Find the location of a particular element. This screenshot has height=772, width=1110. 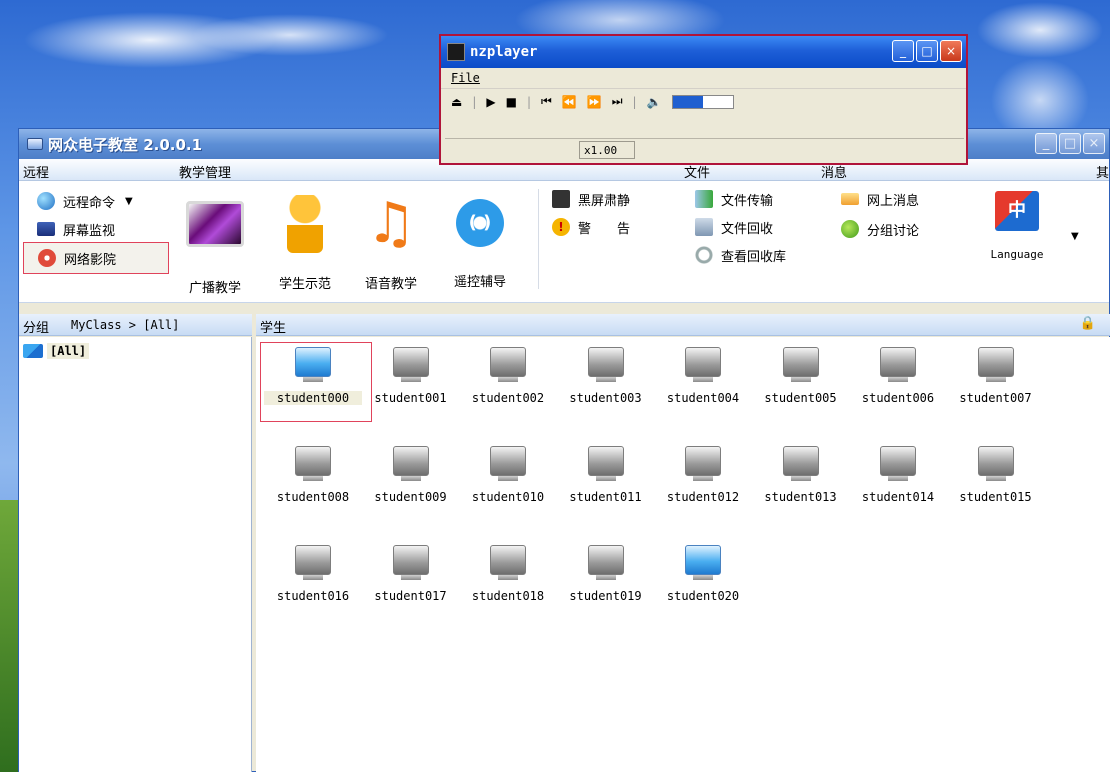

skip-forward-icon: ⏭ is located at coordinates (617, 101).